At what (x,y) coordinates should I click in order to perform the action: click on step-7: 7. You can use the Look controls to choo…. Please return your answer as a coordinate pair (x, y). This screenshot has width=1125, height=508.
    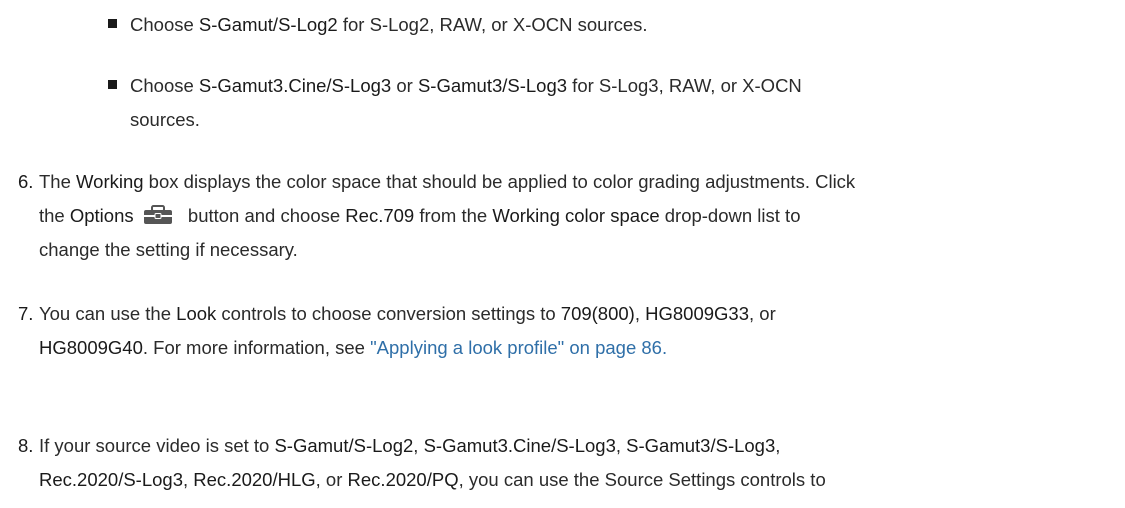
    Looking at the image, I should click on (563, 331).